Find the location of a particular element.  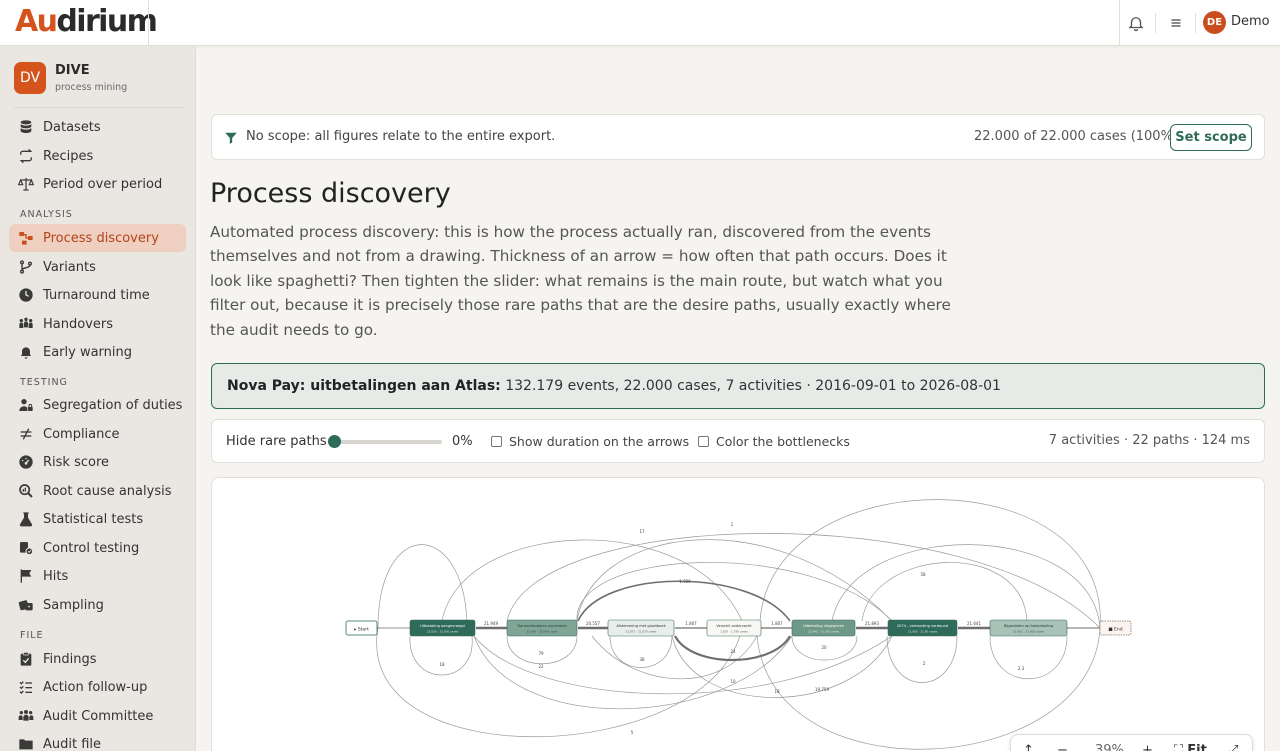

edge-label: 1.807 is located at coordinates (691, 623).